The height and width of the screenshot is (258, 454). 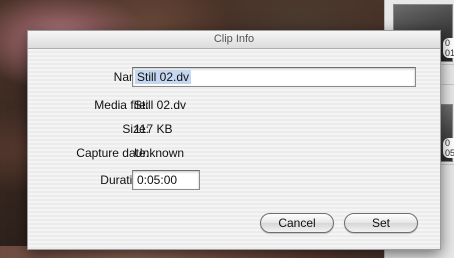 What do you see at coordinates (234, 181) in the screenshot?
I see `duration-row: Duration: 0:05:00` at bounding box center [234, 181].